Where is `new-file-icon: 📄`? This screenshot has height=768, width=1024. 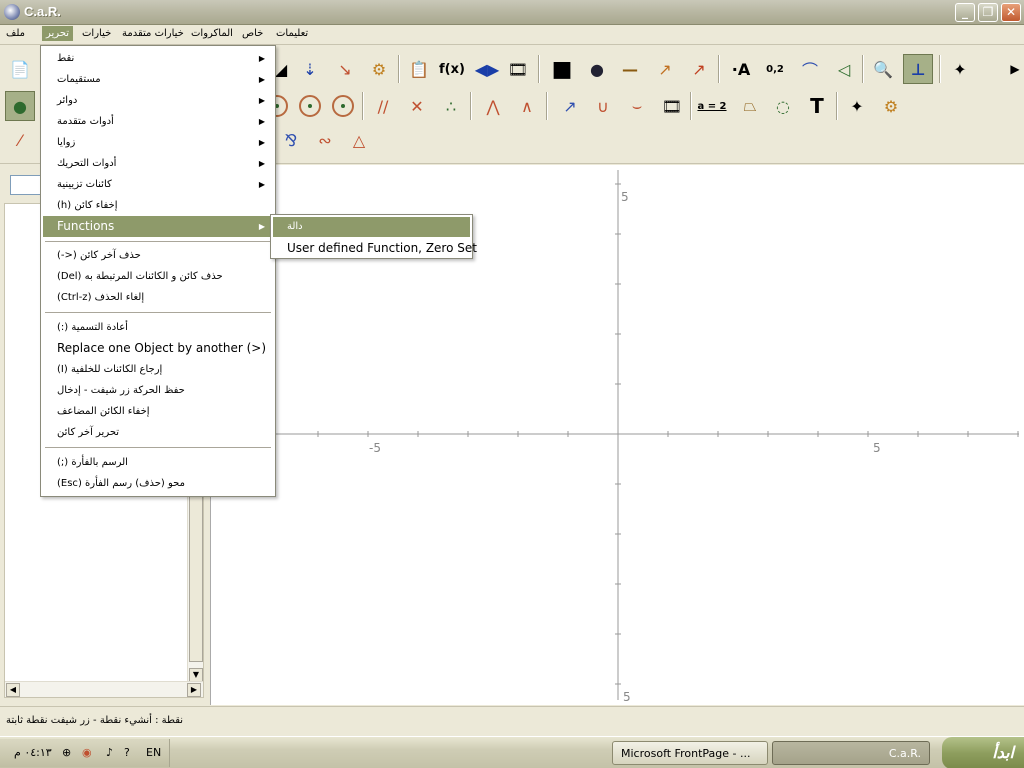
new-file-icon: 📄 is located at coordinates (20, 69).